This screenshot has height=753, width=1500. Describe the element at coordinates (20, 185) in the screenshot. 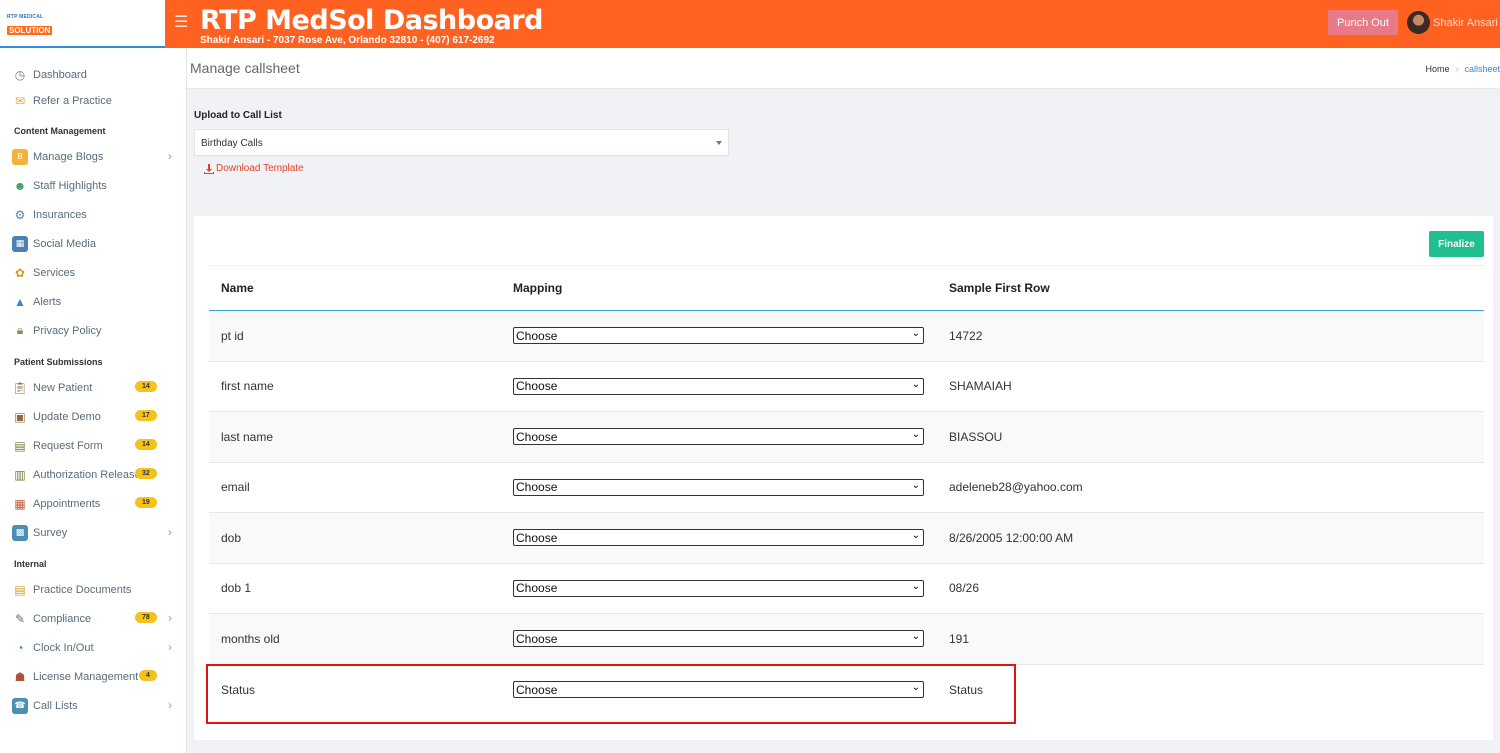

I see `staff-icon: ☻` at that location.